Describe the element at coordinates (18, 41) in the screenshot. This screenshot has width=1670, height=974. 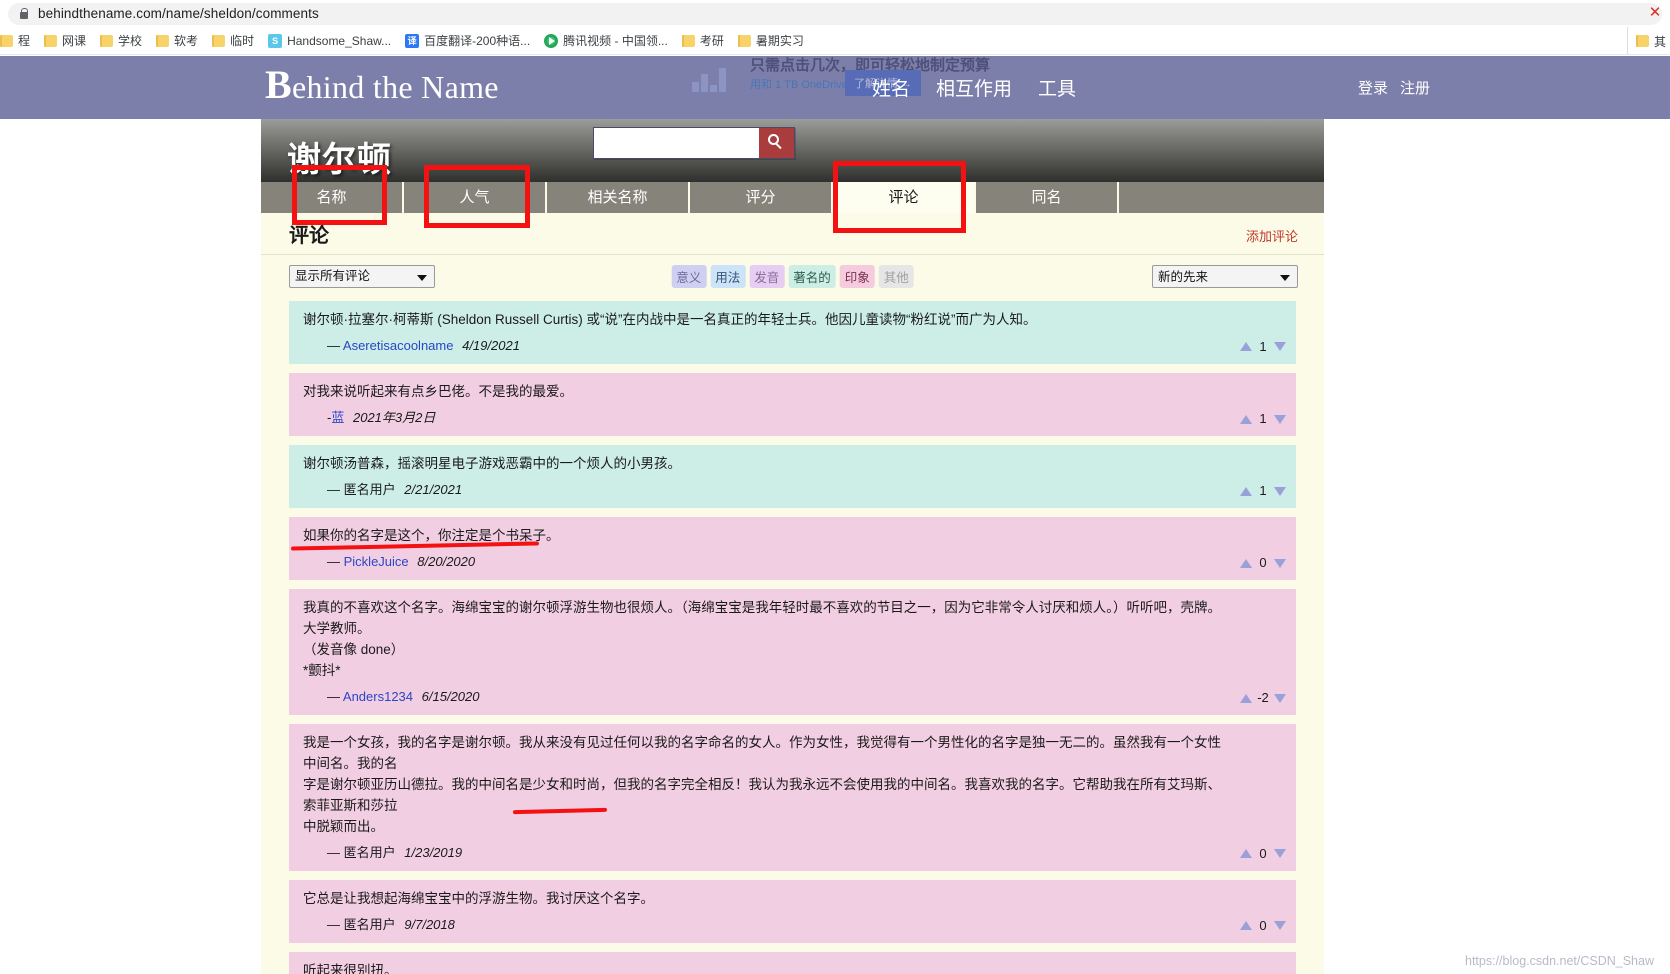
I see `bookmark-item: 程` at that location.